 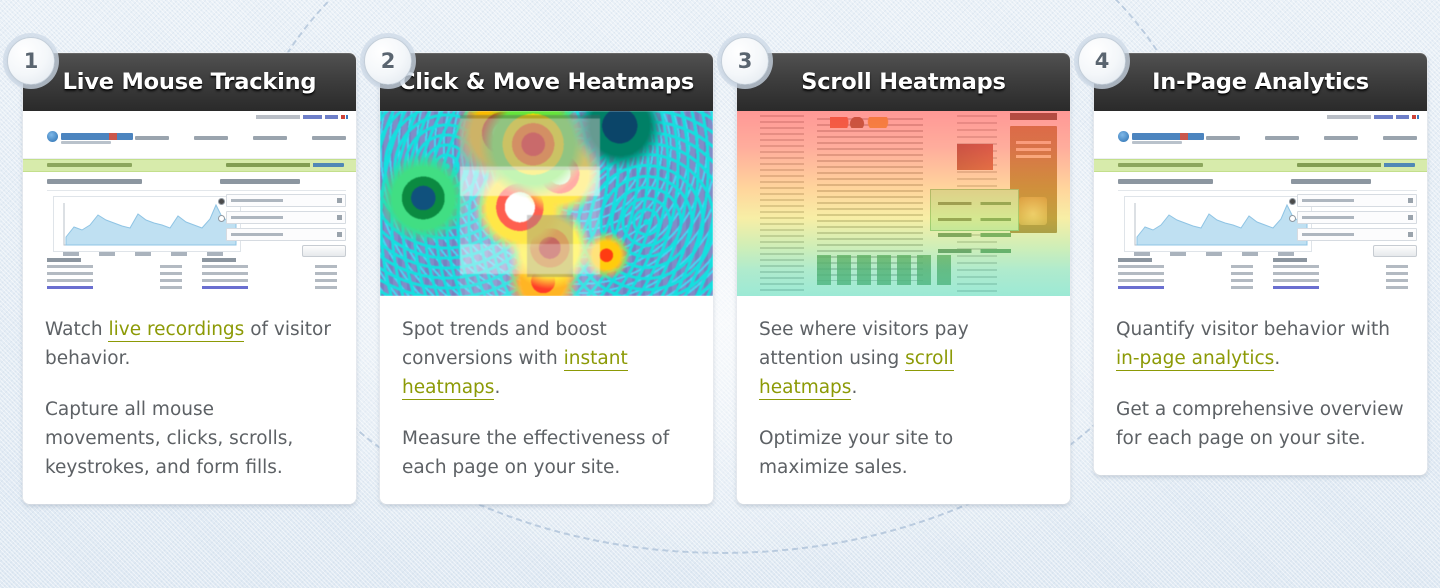 I want to click on card-step-number: 4, so click(x=1102, y=60).